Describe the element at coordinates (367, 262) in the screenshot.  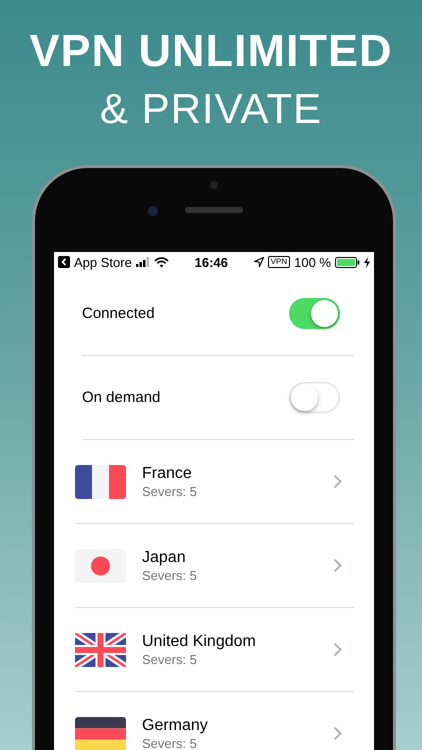
I see `charging-icon` at that location.